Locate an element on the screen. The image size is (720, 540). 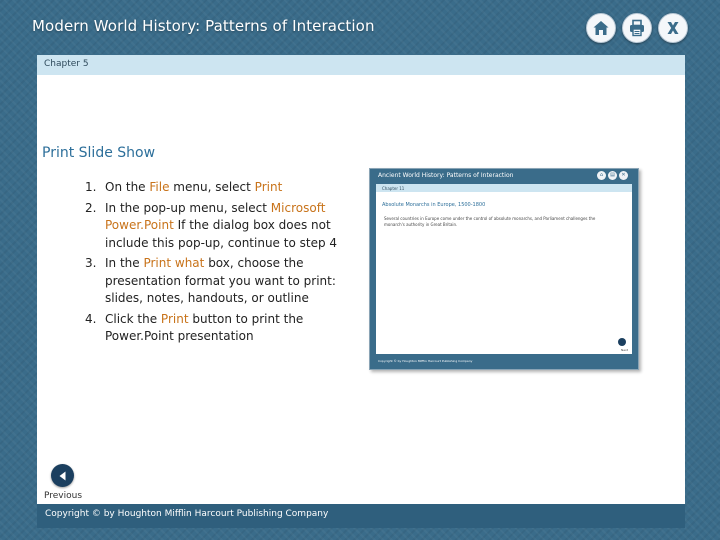
top-toolbar is located at coordinates (637, 28).